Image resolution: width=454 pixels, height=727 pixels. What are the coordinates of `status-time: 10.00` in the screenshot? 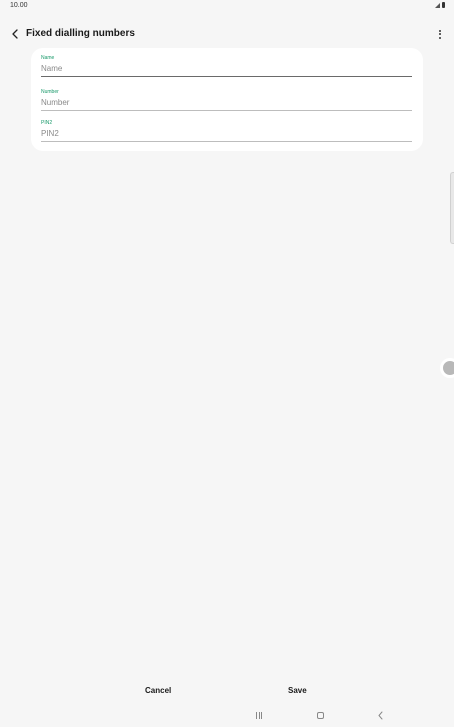 It's located at (19, 5).